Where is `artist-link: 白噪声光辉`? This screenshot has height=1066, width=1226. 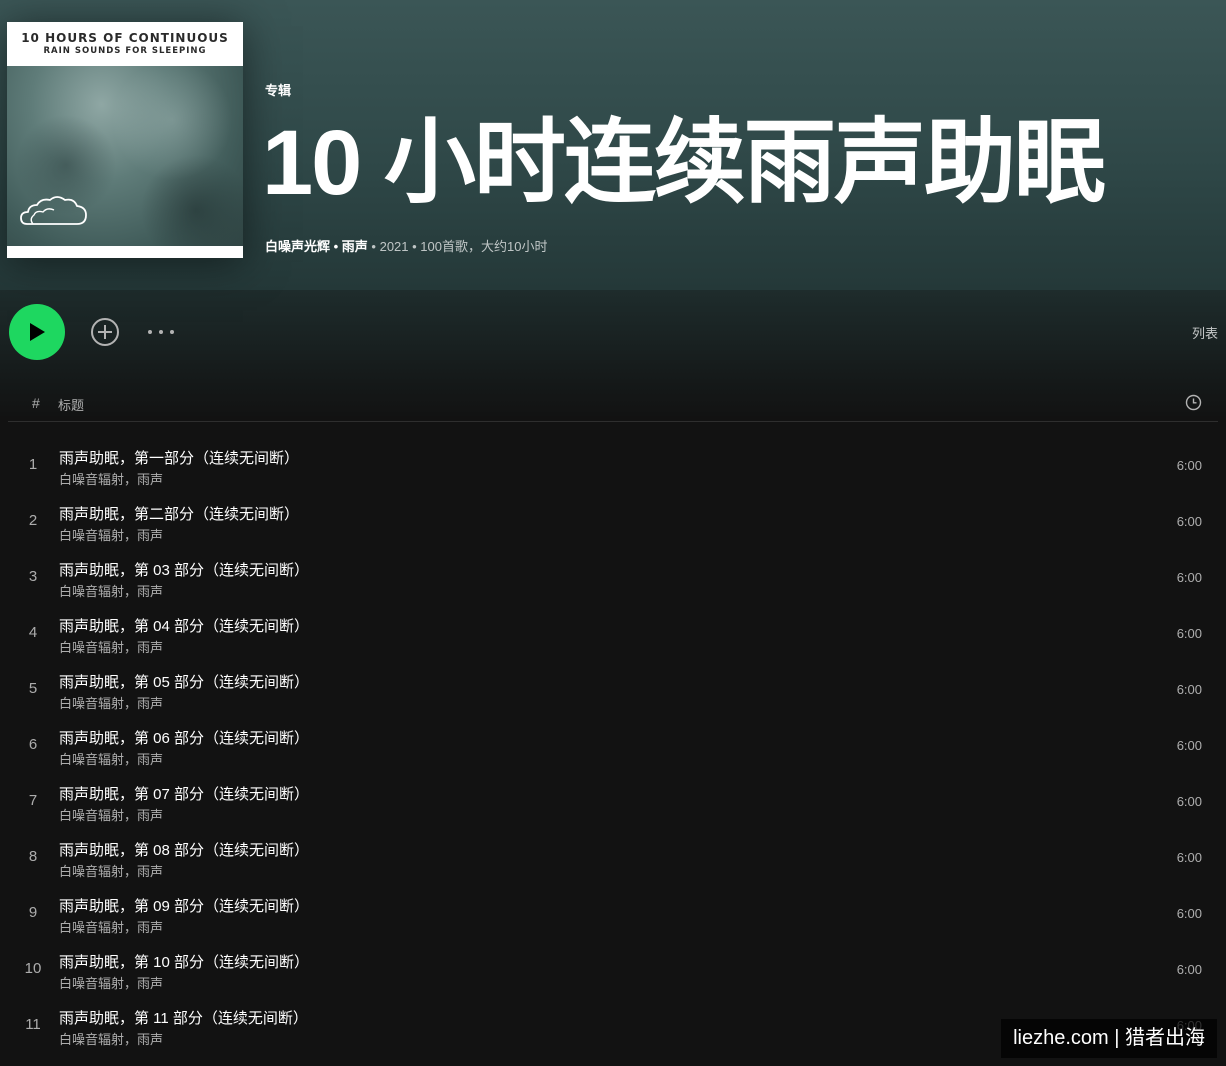 artist-link: 白噪声光辉 is located at coordinates (297, 246).